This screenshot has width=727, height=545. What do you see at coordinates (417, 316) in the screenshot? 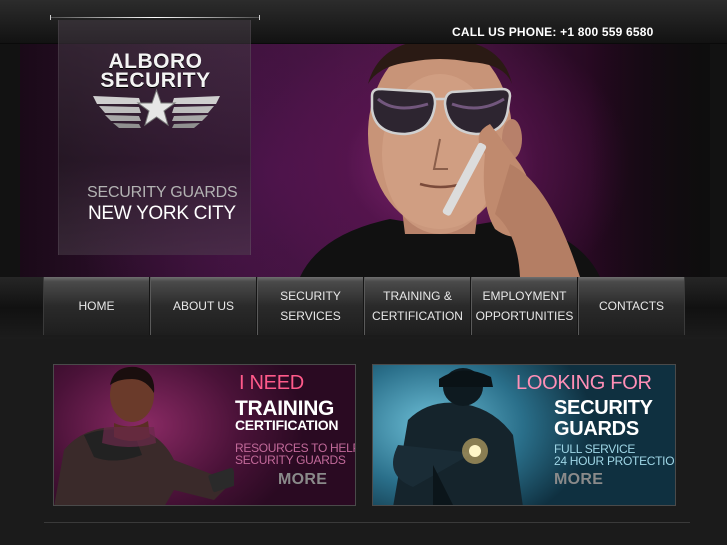
I see `nav-training-label-line2: CERTIFICATION` at bounding box center [417, 316].